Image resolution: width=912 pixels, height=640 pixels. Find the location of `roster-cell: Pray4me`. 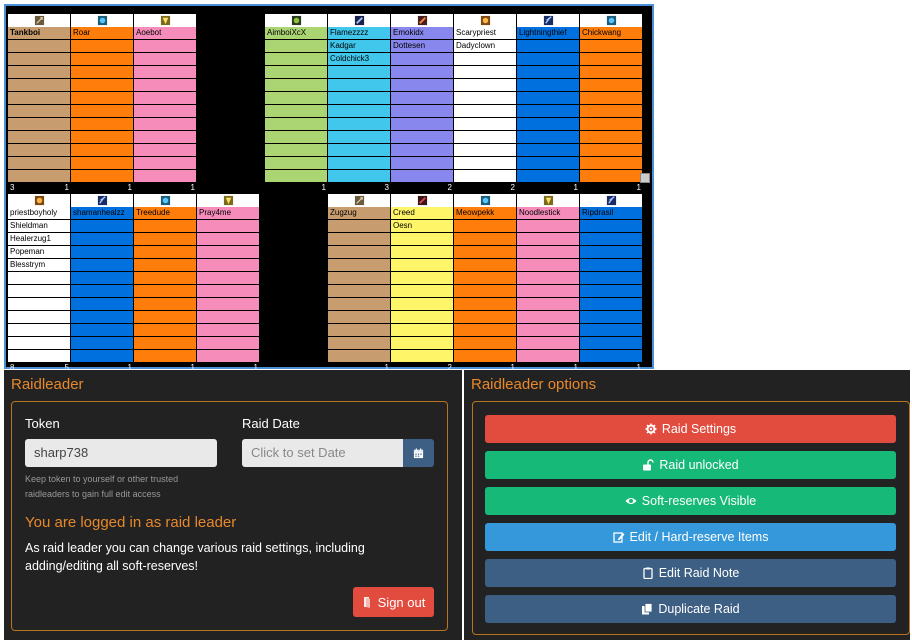

roster-cell: Pray4me is located at coordinates (228, 213).